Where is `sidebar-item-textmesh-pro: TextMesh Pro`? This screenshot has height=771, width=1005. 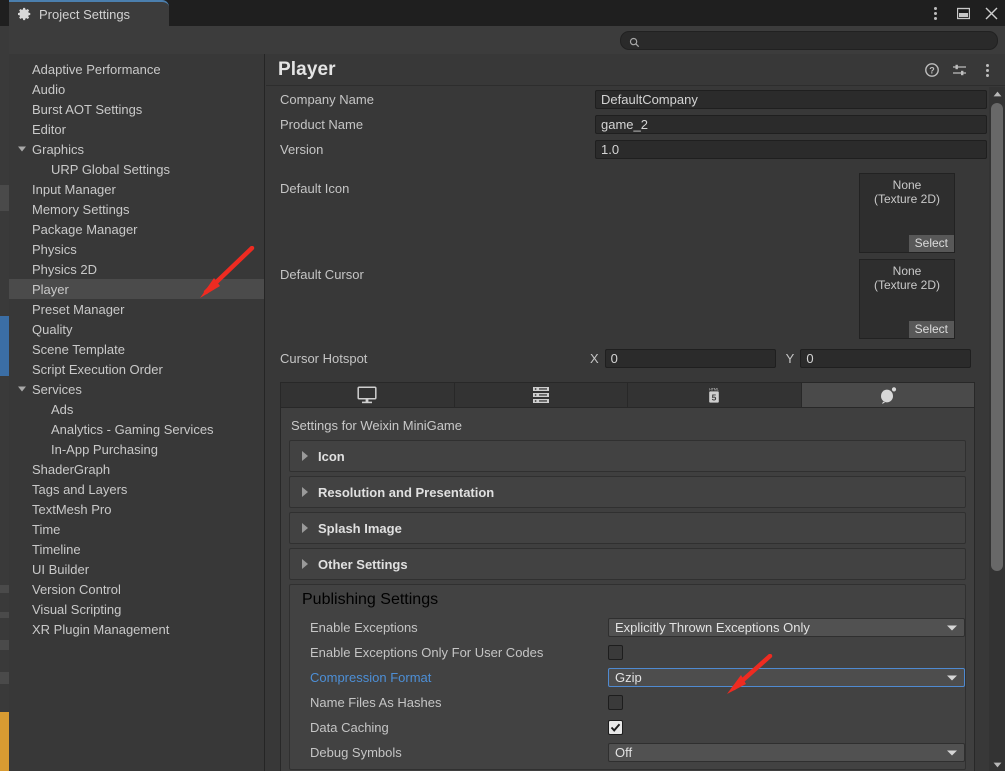 sidebar-item-textmesh-pro: TextMesh Pro is located at coordinates (136, 509).